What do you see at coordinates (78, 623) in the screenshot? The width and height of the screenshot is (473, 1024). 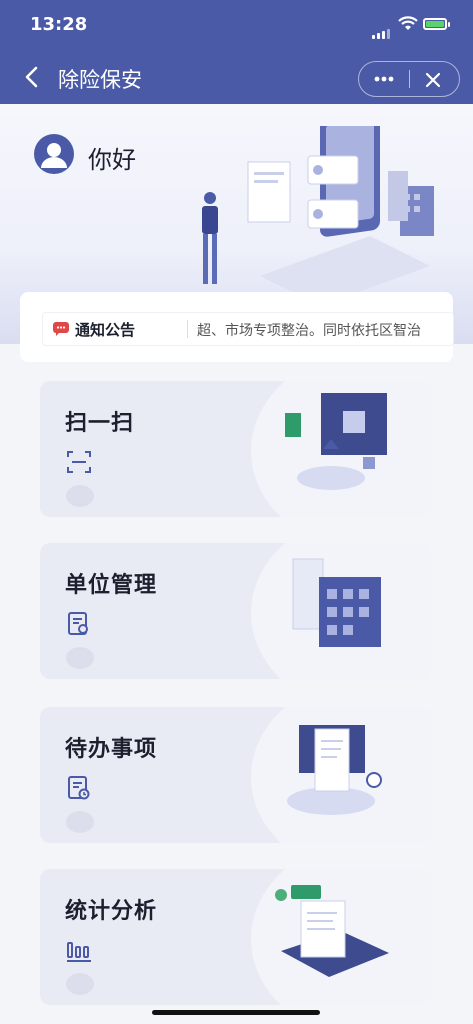 I see `document-gear-icon` at bounding box center [78, 623].